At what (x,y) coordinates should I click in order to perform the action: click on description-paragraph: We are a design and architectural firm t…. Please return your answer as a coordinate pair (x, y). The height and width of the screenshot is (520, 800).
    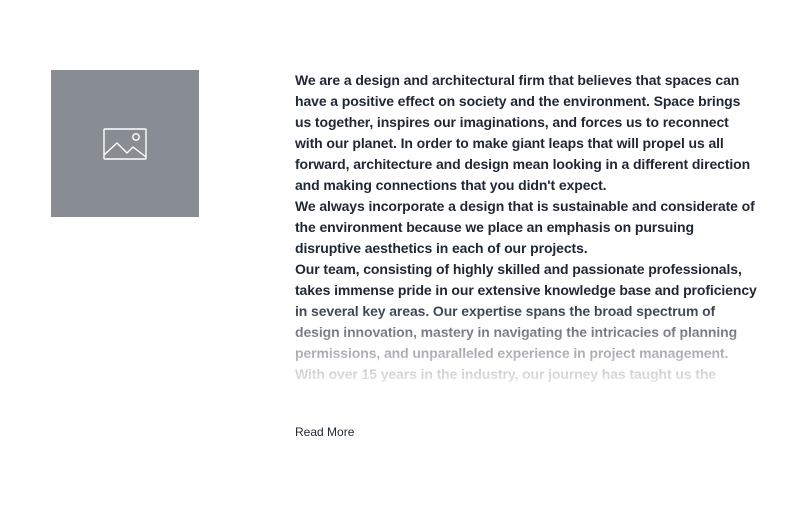
    Looking at the image, I should click on (523, 132).